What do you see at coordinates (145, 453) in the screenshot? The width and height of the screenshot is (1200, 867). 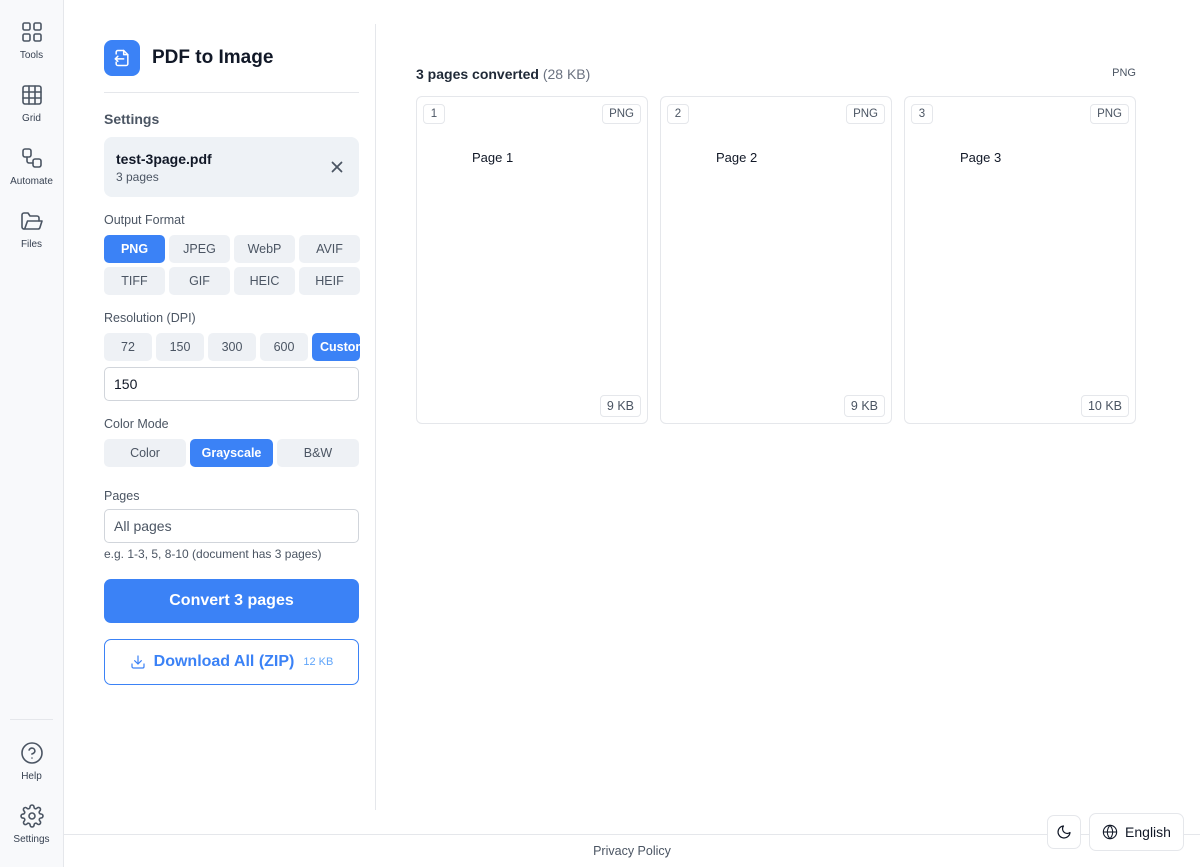 I see `color-mode-color: Color` at bounding box center [145, 453].